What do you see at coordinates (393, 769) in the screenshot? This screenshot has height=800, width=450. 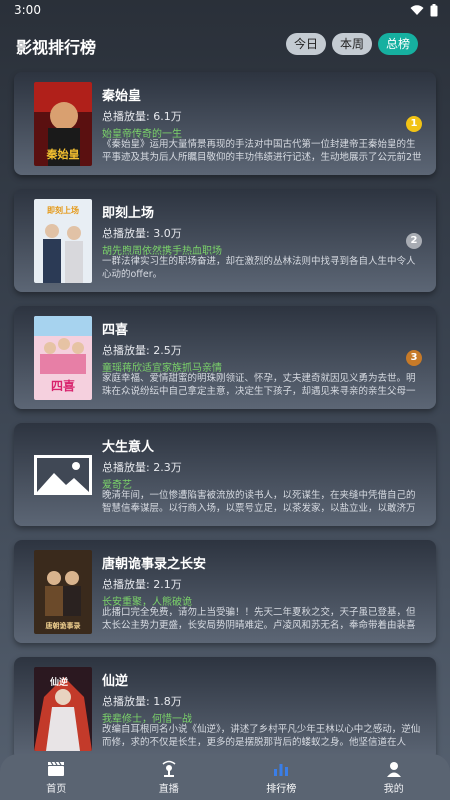 I see `user-icon` at bounding box center [393, 769].